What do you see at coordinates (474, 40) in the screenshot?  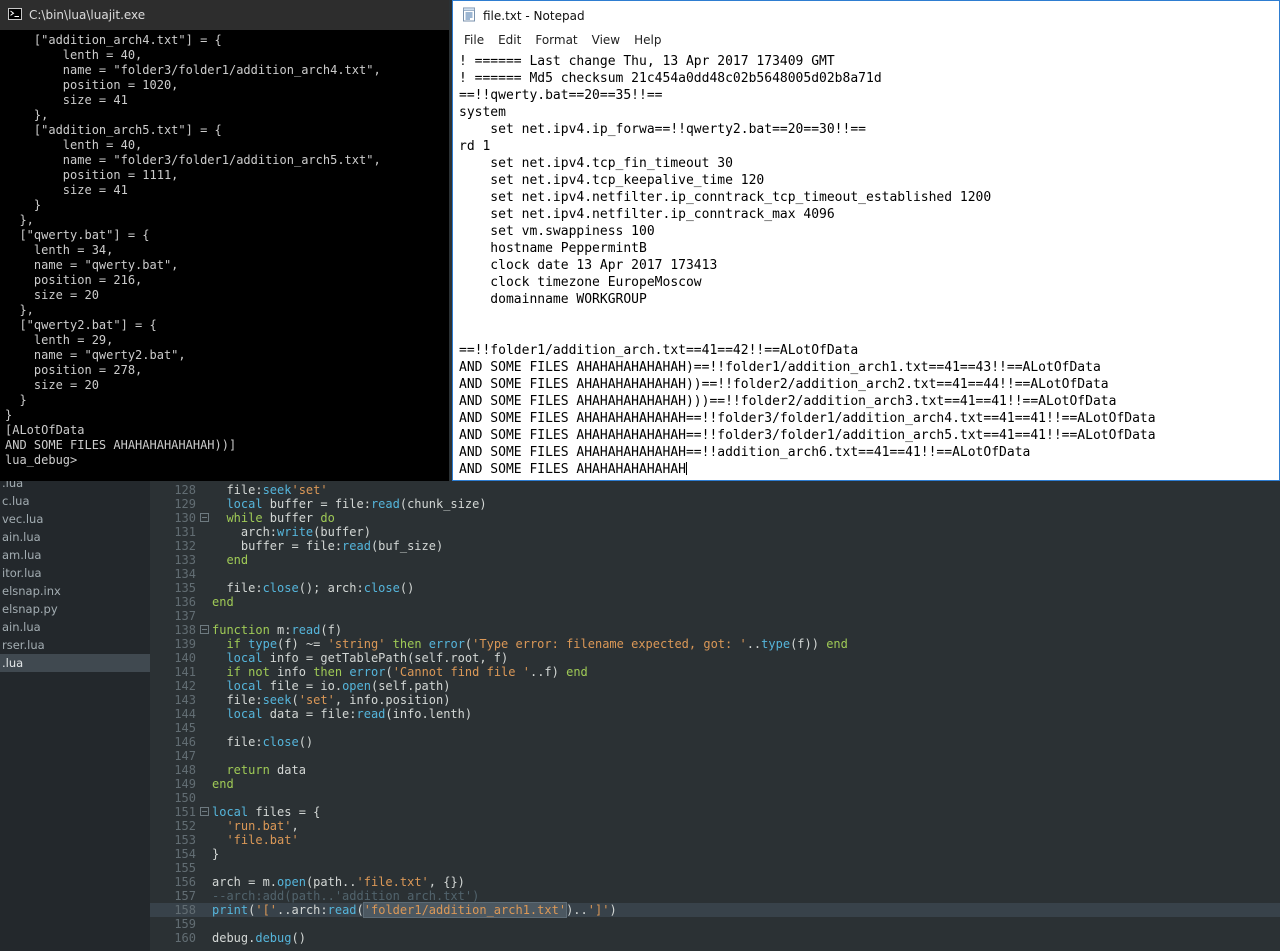 I see `menu-file: File` at bounding box center [474, 40].